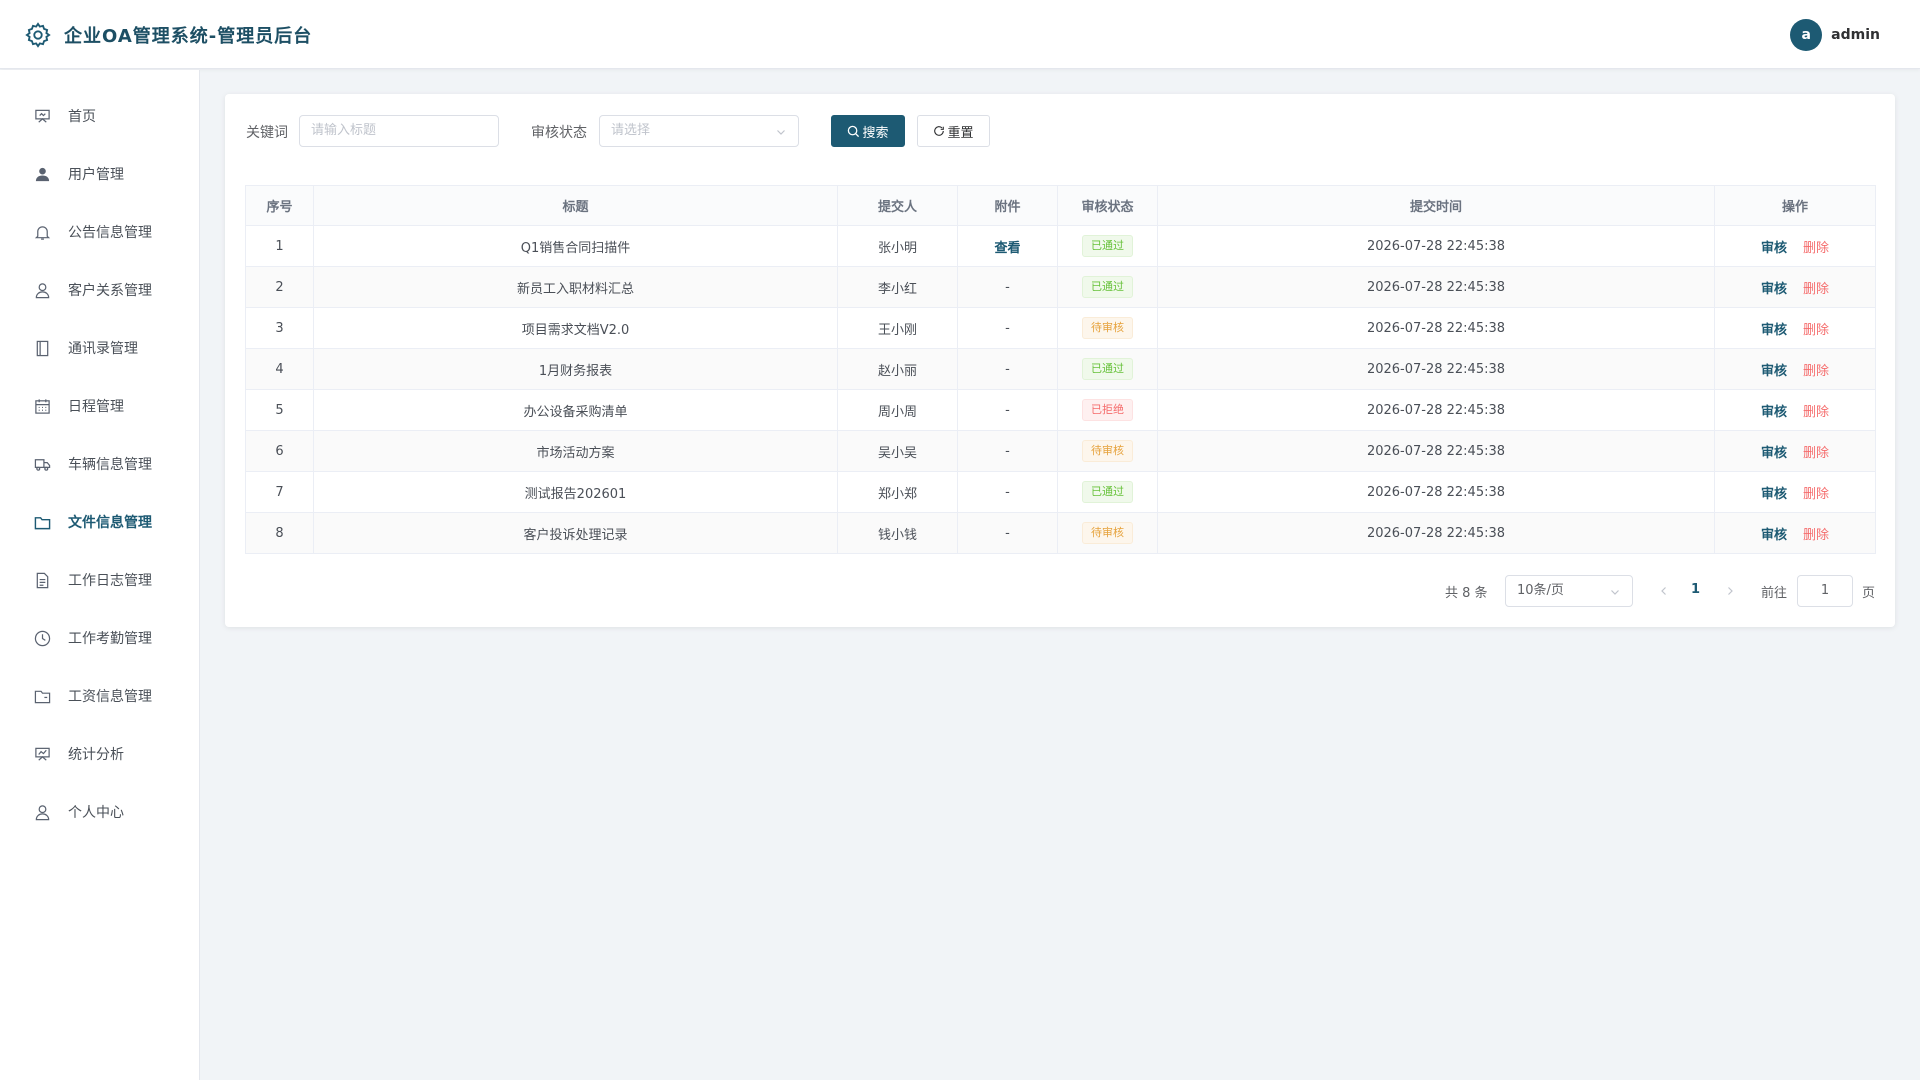  I want to click on sidebar-item-profile: 个人中心, so click(100, 812).